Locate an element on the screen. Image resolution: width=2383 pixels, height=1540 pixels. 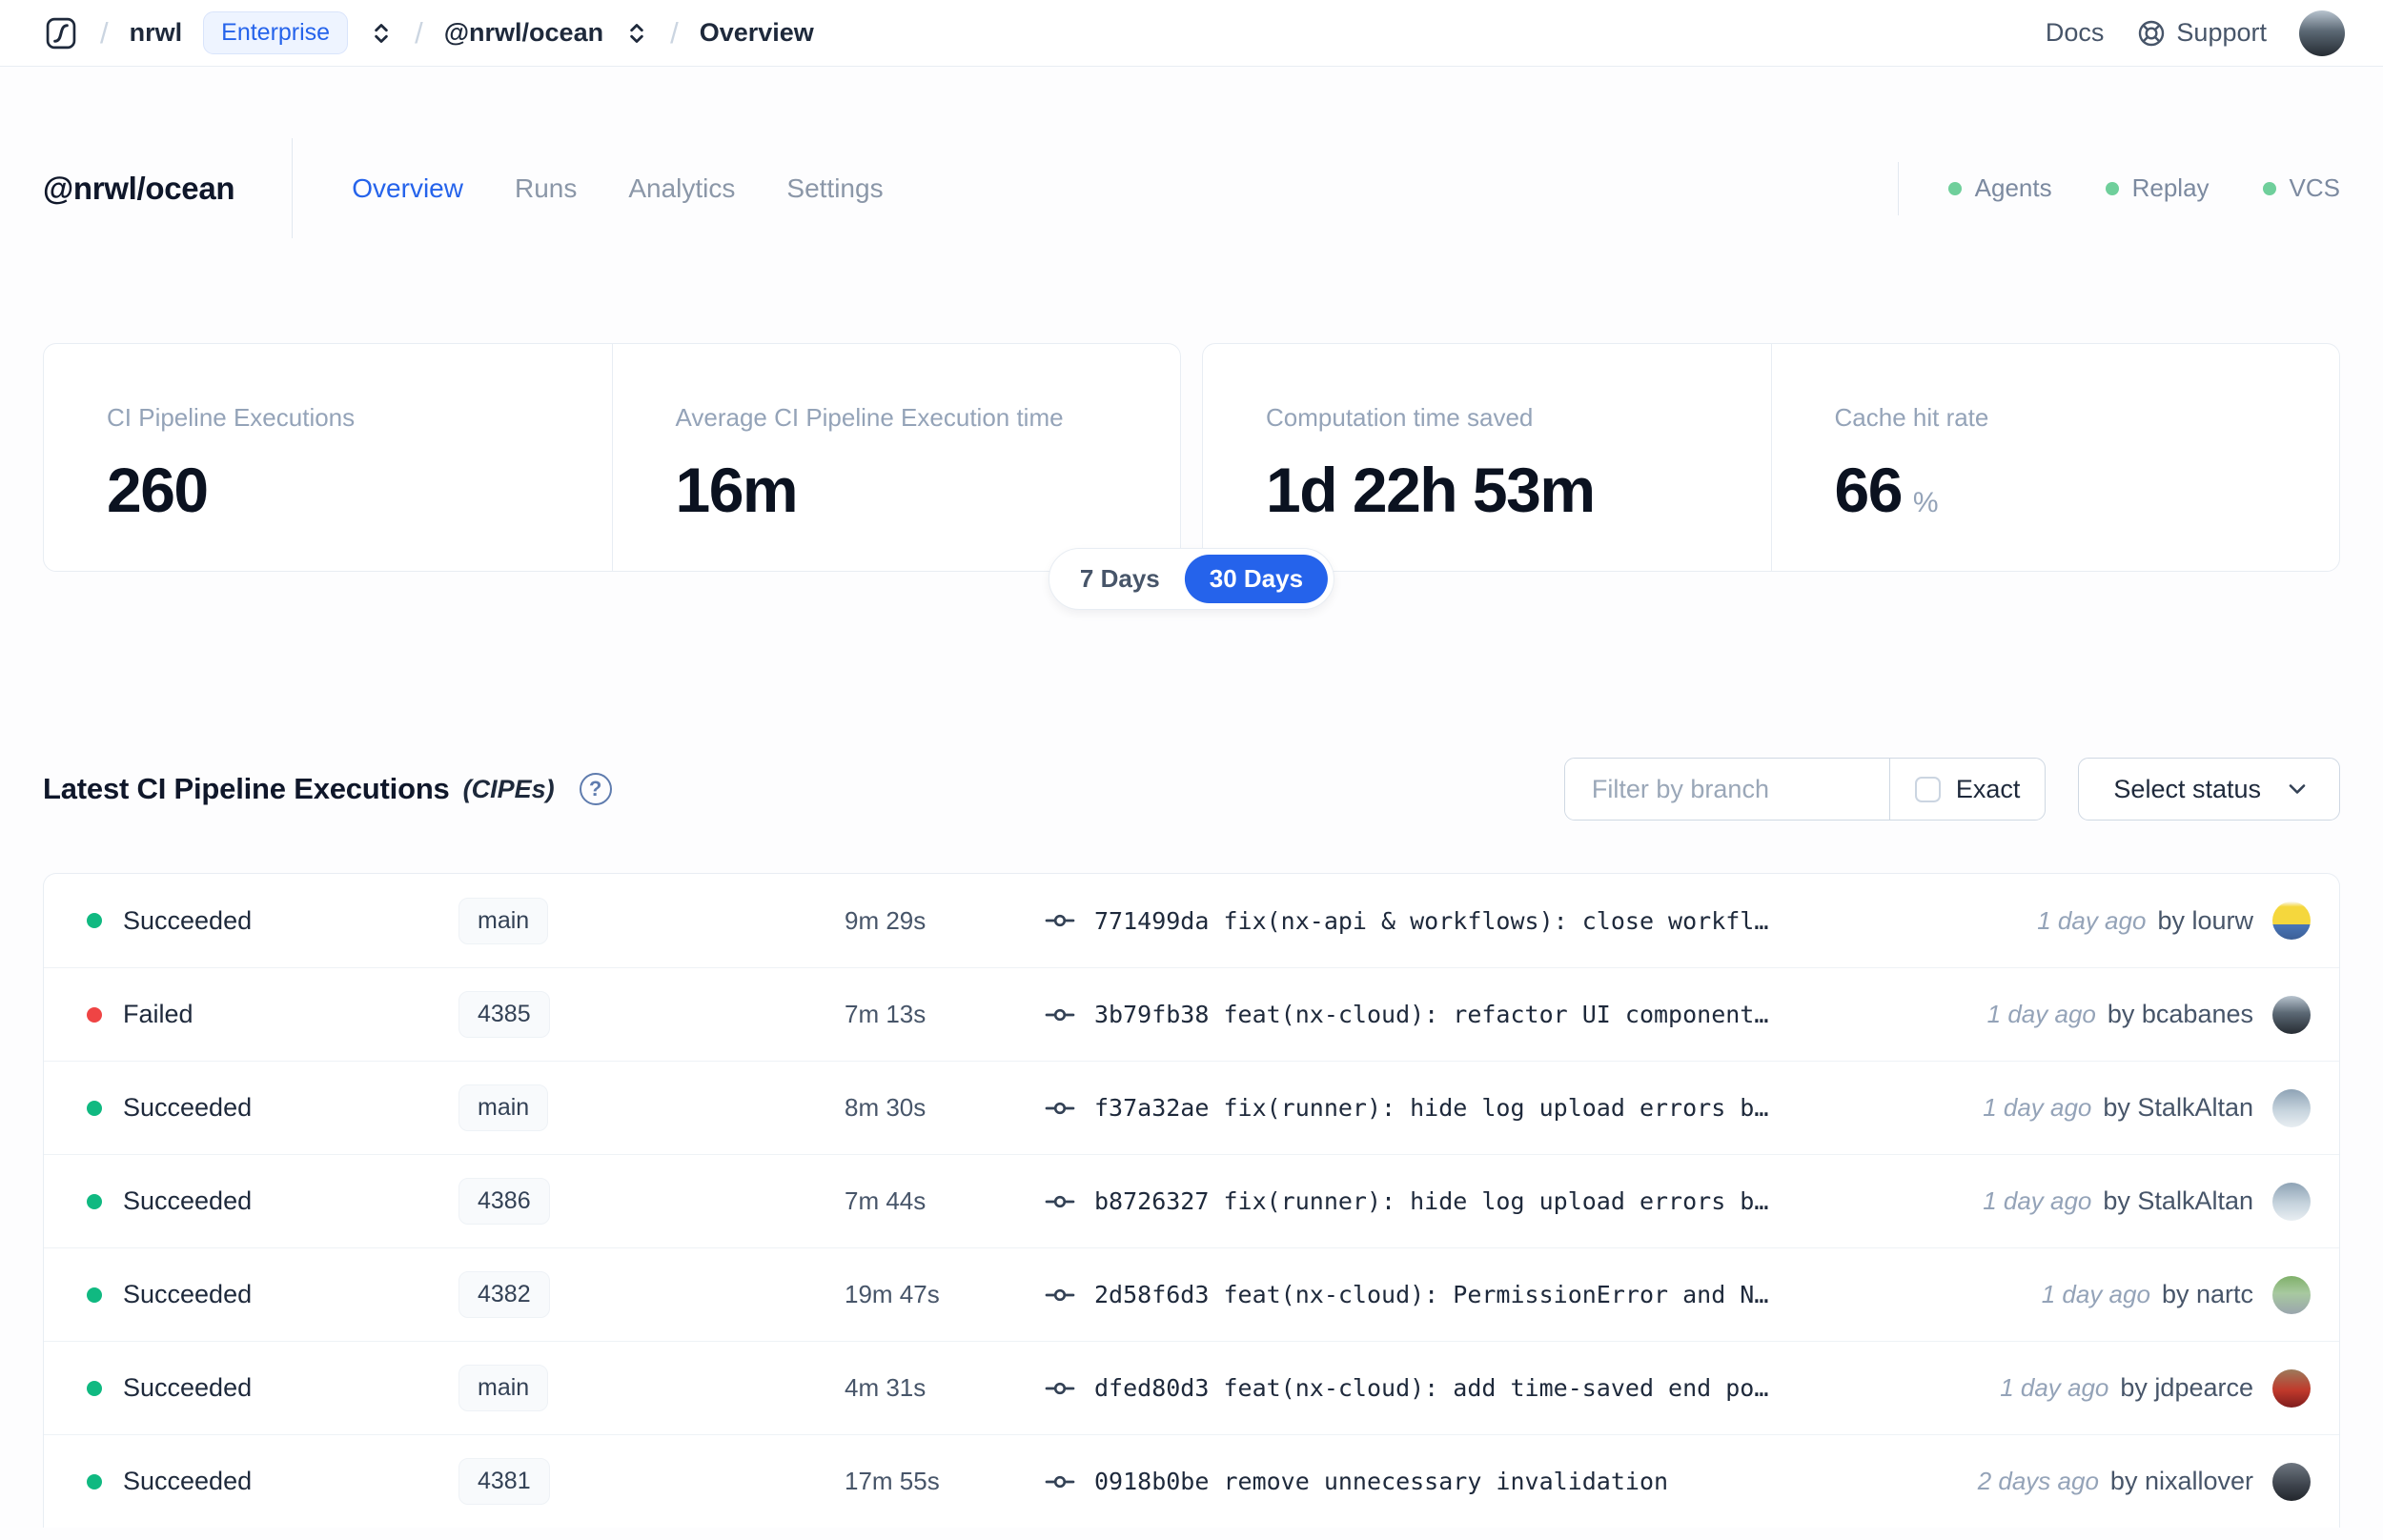
breadcrumb-workspace: @nrwl/ocean is located at coordinates (523, 33).